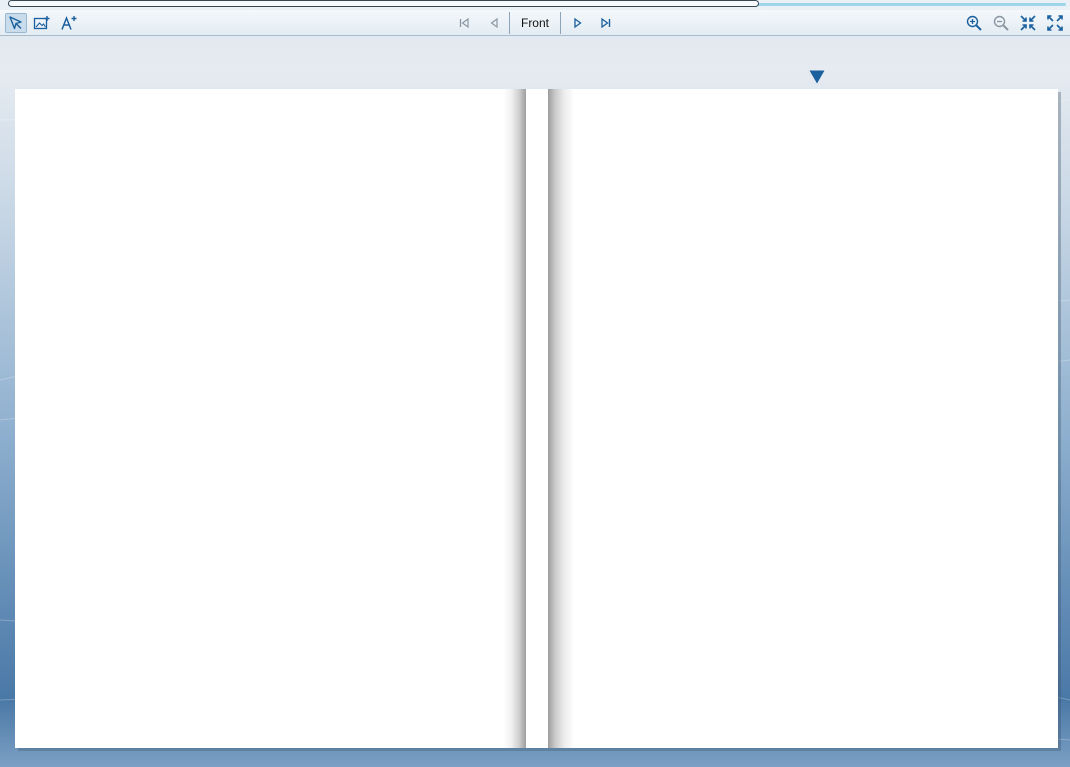 The width and height of the screenshot is (1070, 767). What do you see at coordinates (817, 77) in the screenshot?
I see `down-triangle-icon` at bounding box center [817, 77].